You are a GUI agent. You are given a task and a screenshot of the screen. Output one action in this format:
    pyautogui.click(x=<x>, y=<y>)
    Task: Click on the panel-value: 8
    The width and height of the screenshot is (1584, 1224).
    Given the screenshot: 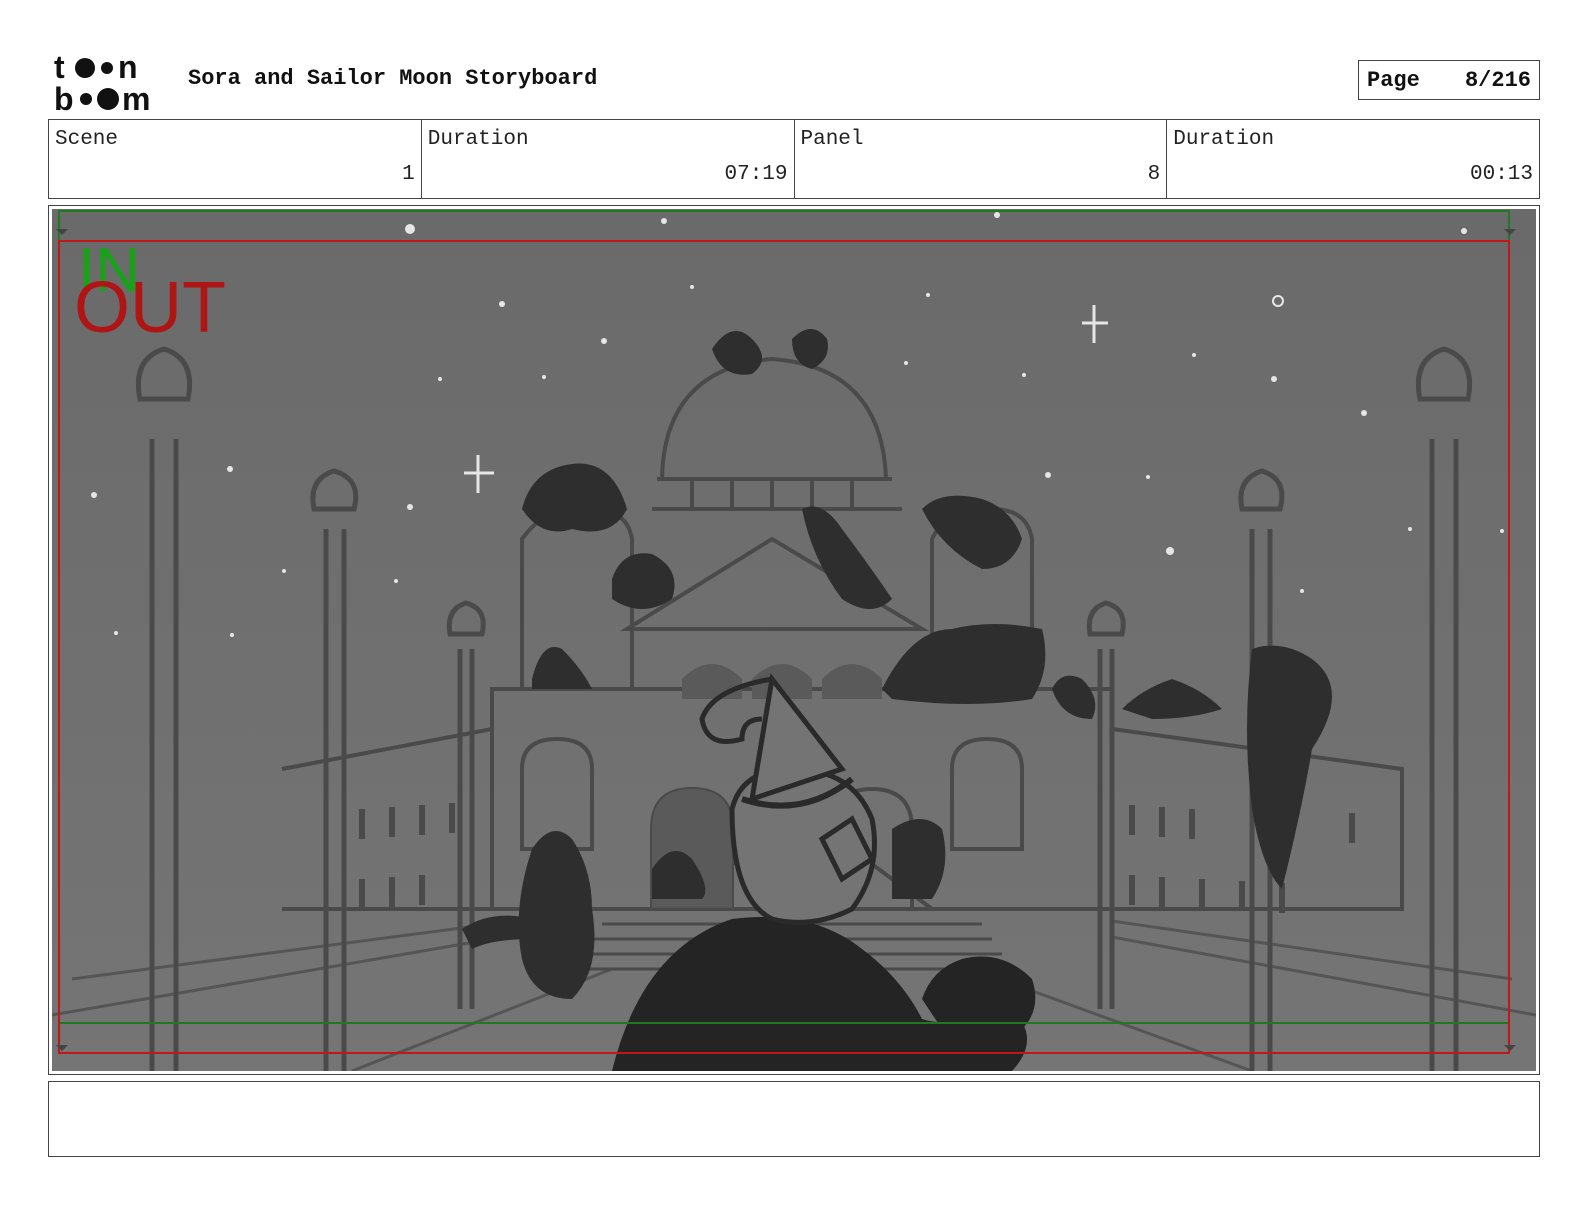 What is the action you would take?
    pyautogui.click(x=1154, y=174)
    